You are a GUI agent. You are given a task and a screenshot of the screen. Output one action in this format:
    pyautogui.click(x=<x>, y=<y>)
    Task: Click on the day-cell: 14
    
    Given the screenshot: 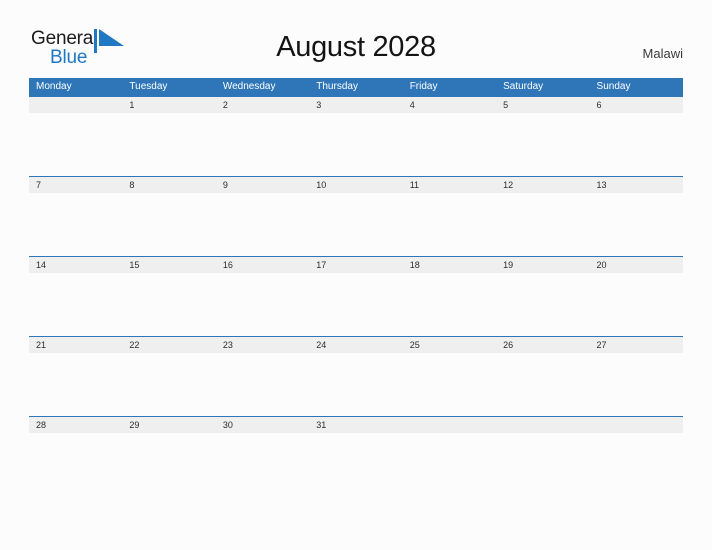 What is the action you would take?
    pyautogui.click(x=75, y=265)
    